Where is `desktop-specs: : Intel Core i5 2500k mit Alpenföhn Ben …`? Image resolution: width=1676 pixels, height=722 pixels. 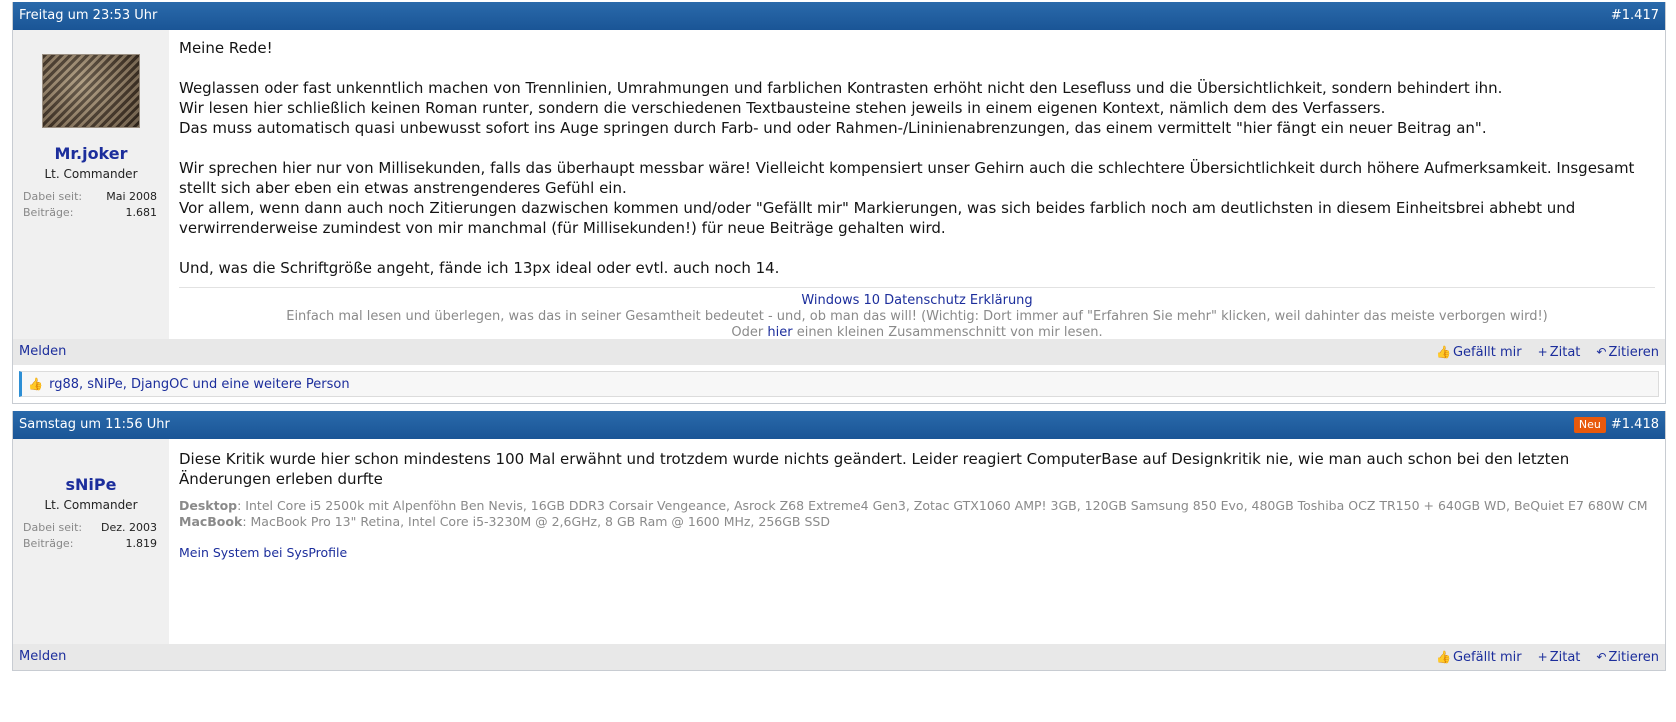
desktop-specs: : Intel Core i5 2500k mit Alpenföhn Ben … is located at coordinates (942, 505).